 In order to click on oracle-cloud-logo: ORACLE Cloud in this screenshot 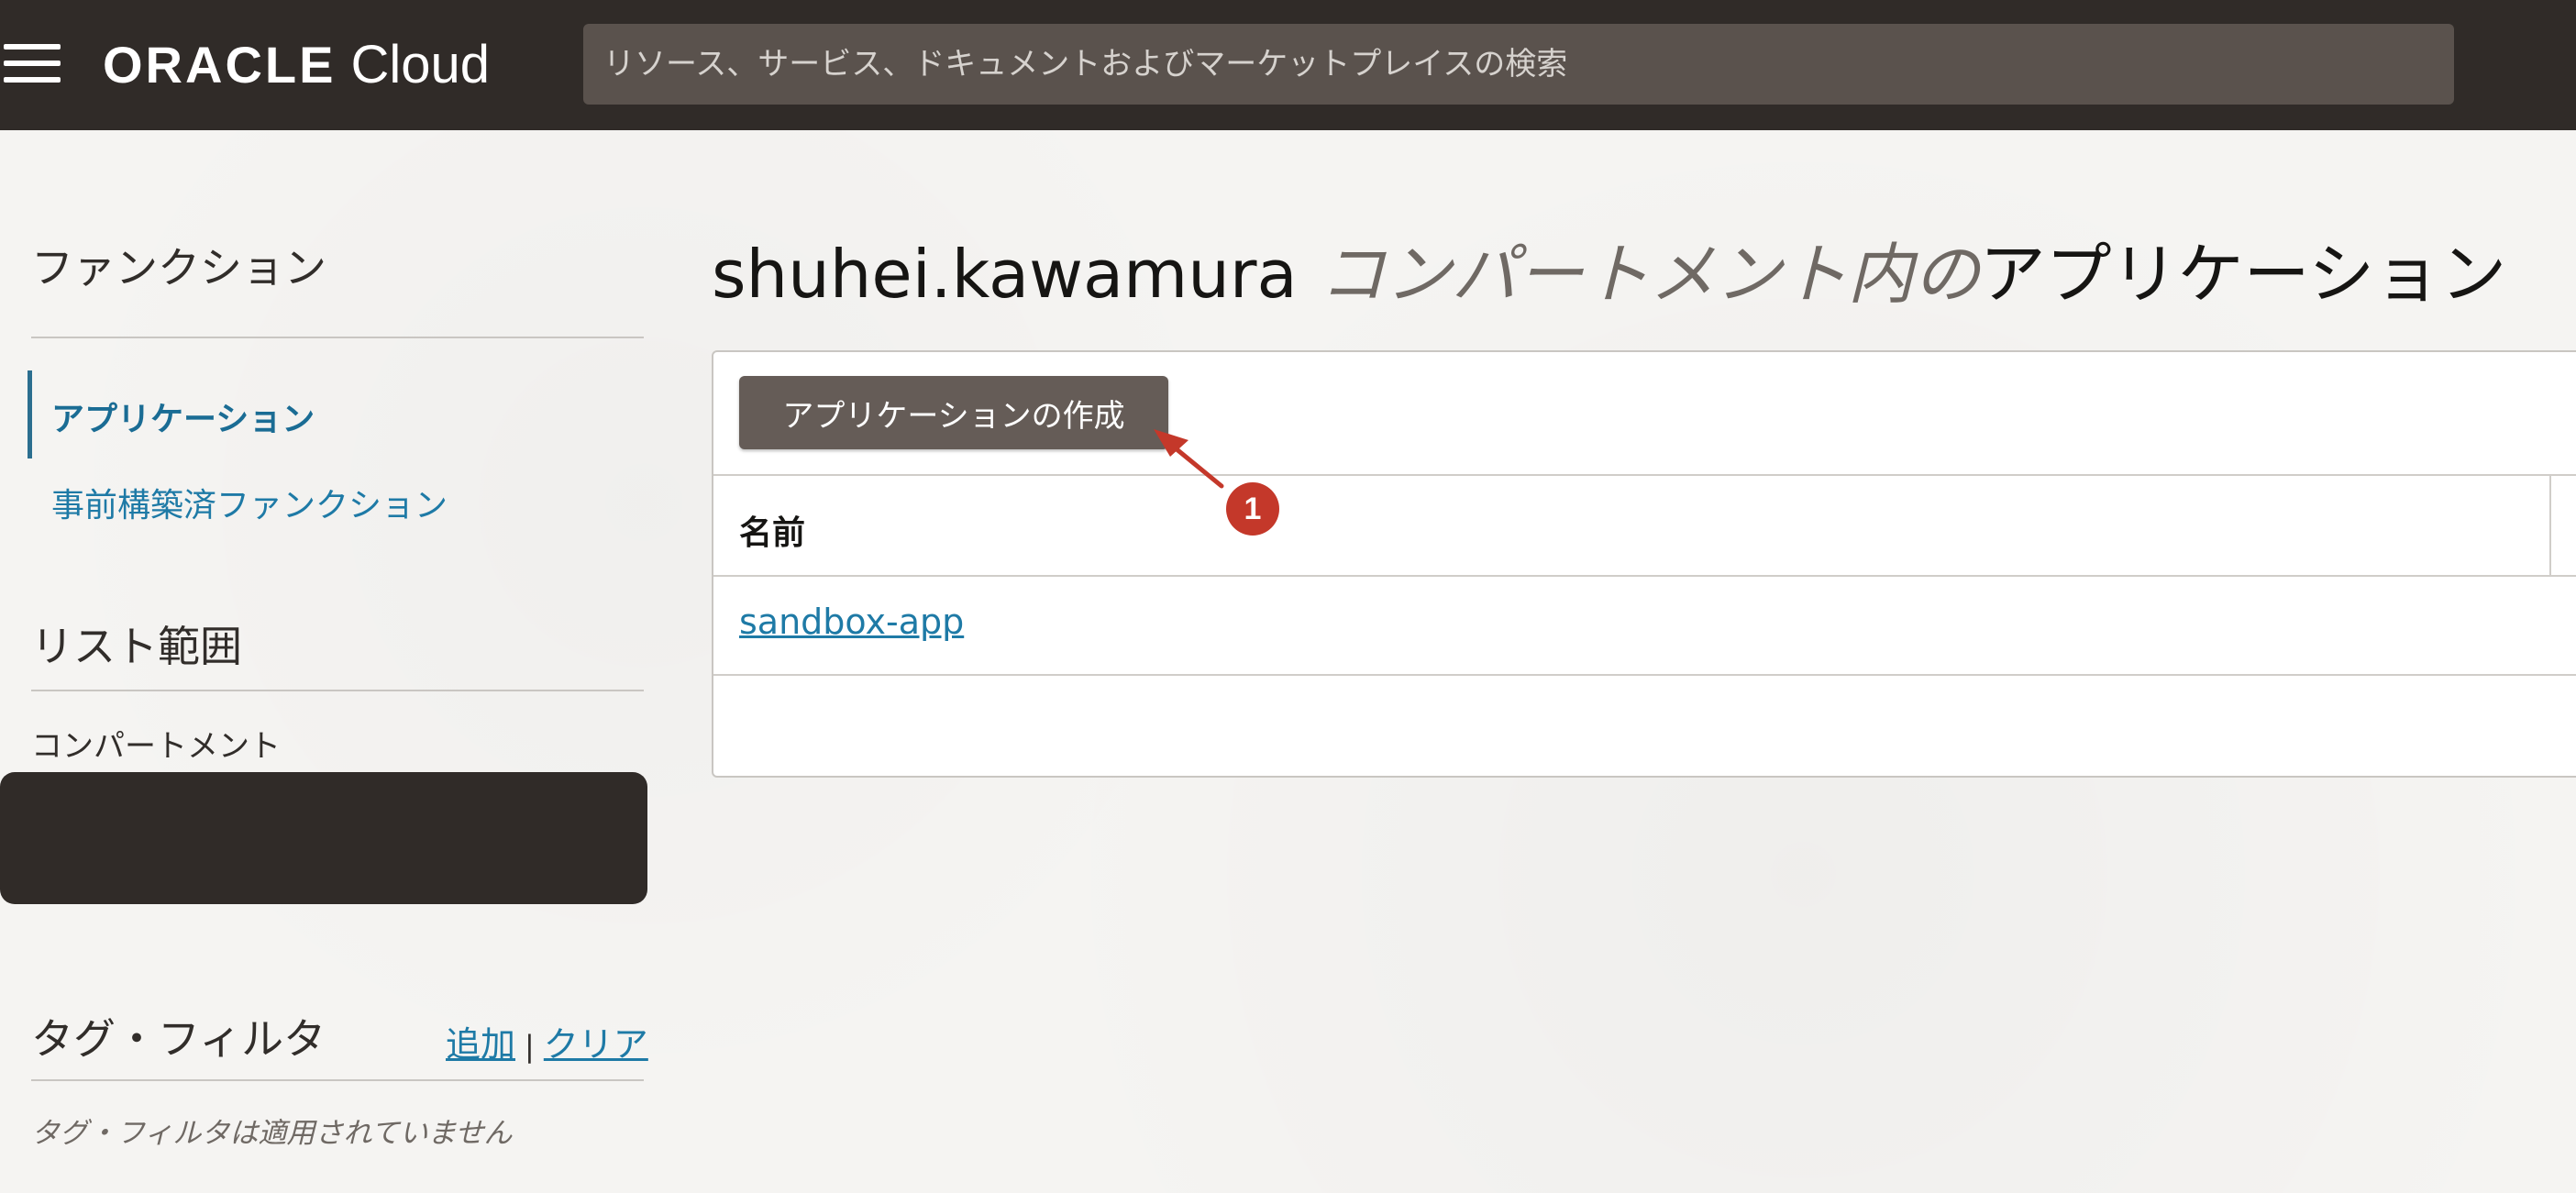, I will do `click(296, 65)`.